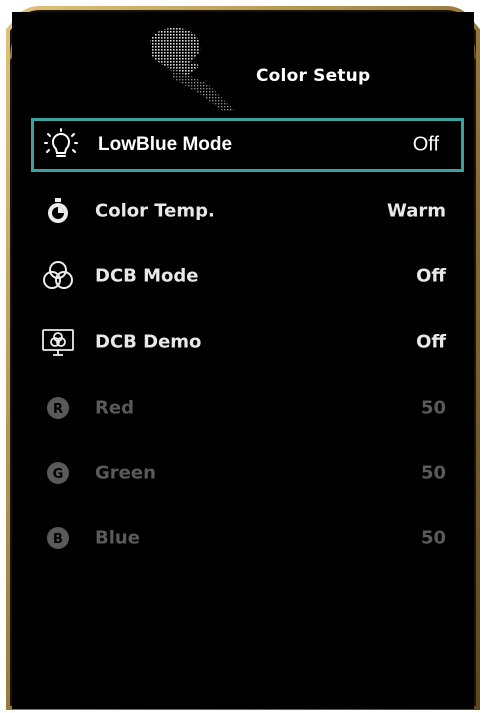 Image resolution: width=486 pixels, height=713 pixels. Describe the element at coordinates (313, 76) in the screenshot. I see `menu-title: Color Setup` at that location.